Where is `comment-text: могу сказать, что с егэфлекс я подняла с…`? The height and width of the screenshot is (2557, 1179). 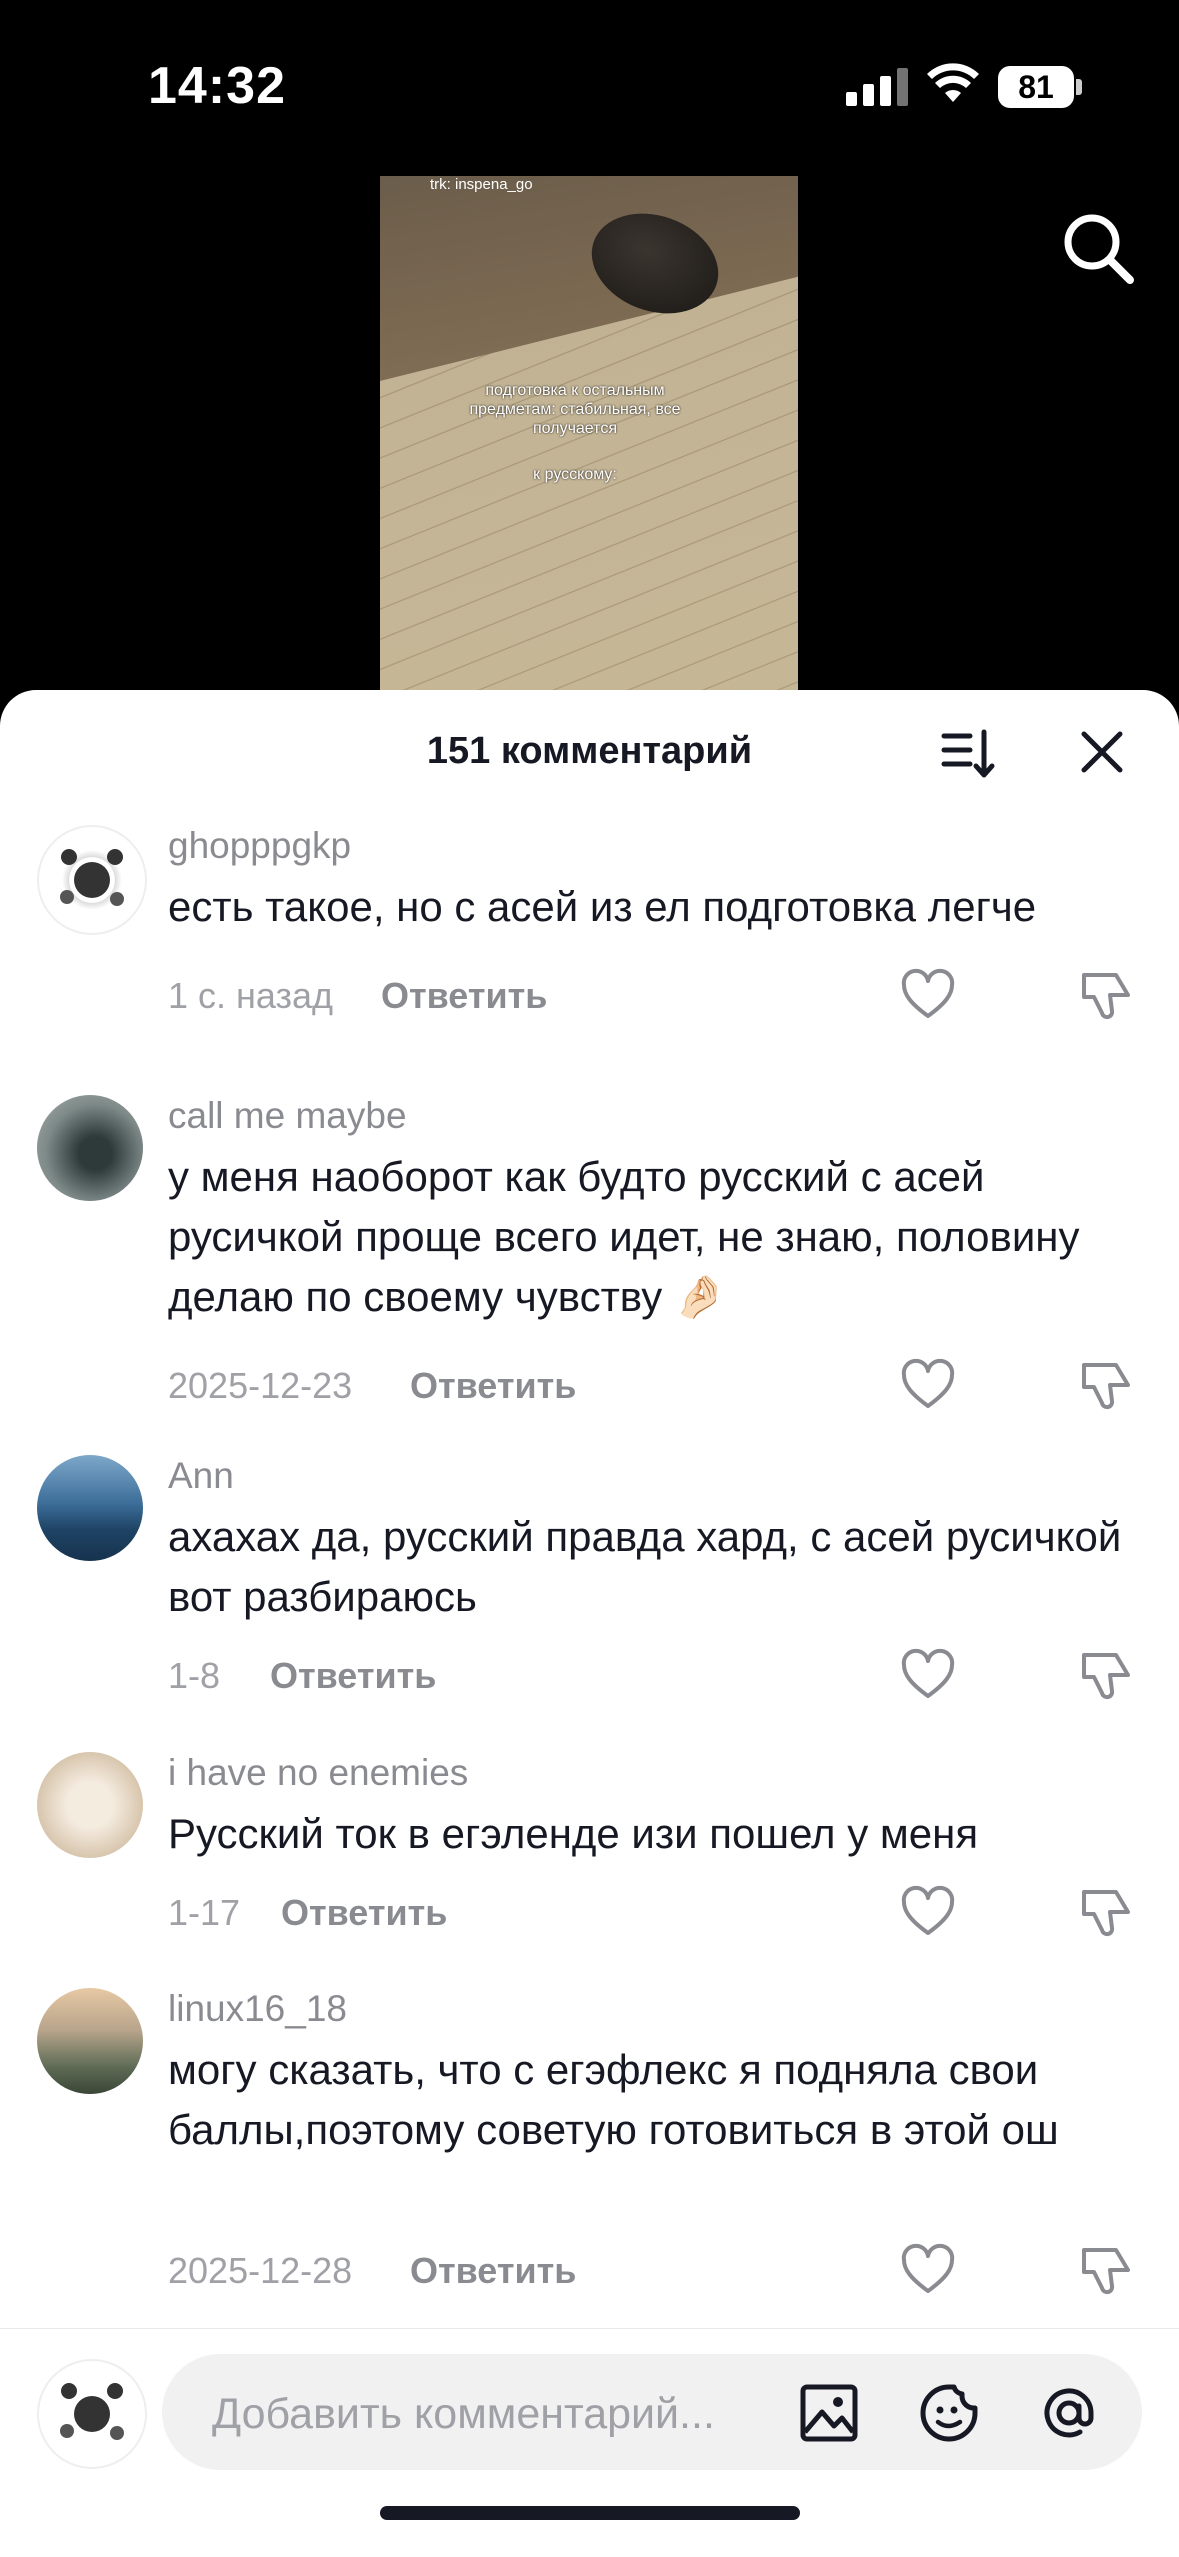 comment-text: могу сказать, что с егэфлекс я подняла с… is located at coordinates (613, 2099).